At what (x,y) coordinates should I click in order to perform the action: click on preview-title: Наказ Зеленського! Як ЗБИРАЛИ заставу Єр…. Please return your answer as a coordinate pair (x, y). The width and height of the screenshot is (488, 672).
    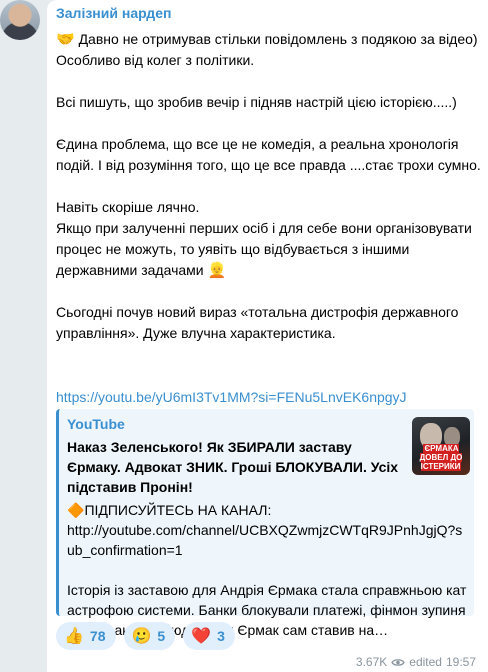
    Looking at the image, I should click on (233, 467).